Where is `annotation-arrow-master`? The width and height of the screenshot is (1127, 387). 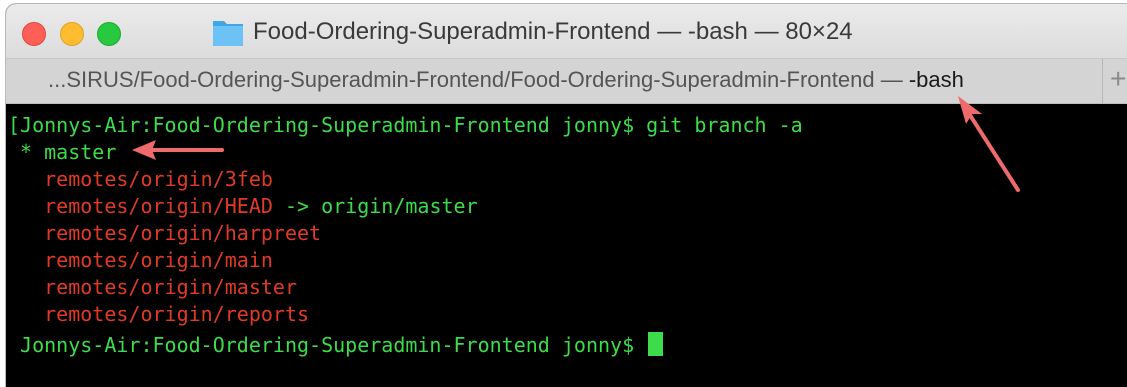 annotation-arrow-master is located at coordinates (178, 150).